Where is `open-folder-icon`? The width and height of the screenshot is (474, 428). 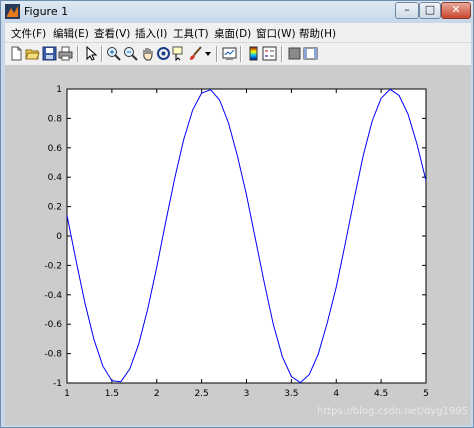
open-folder-icon is located at coordinates (32, 53).